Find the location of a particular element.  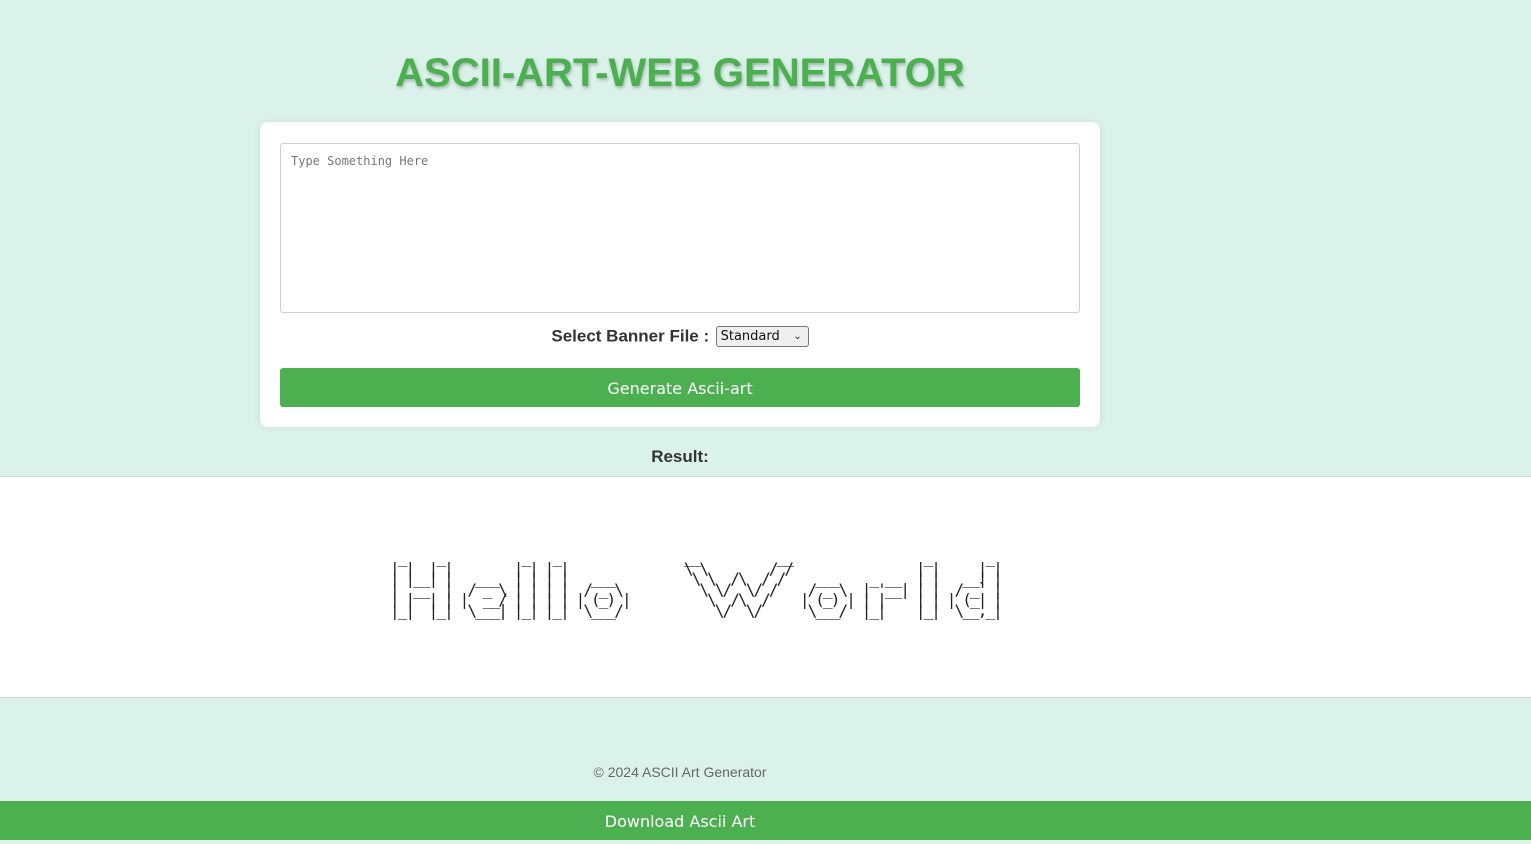

banner-select: Standard ⌄ is located at coordinates (762, 336).